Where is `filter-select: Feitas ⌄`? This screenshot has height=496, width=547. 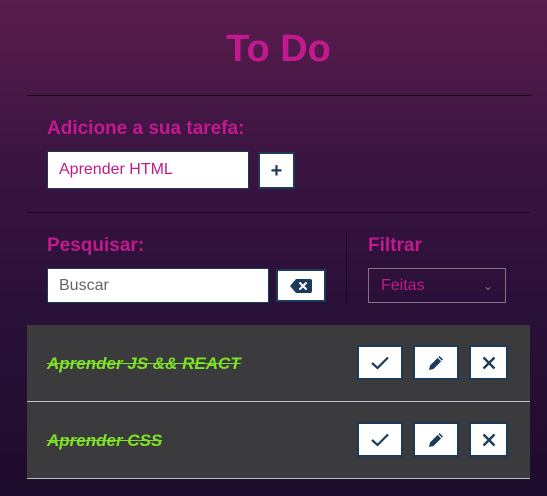 filter-select: Feitas ⌄ is located at coordinates (437, 285).